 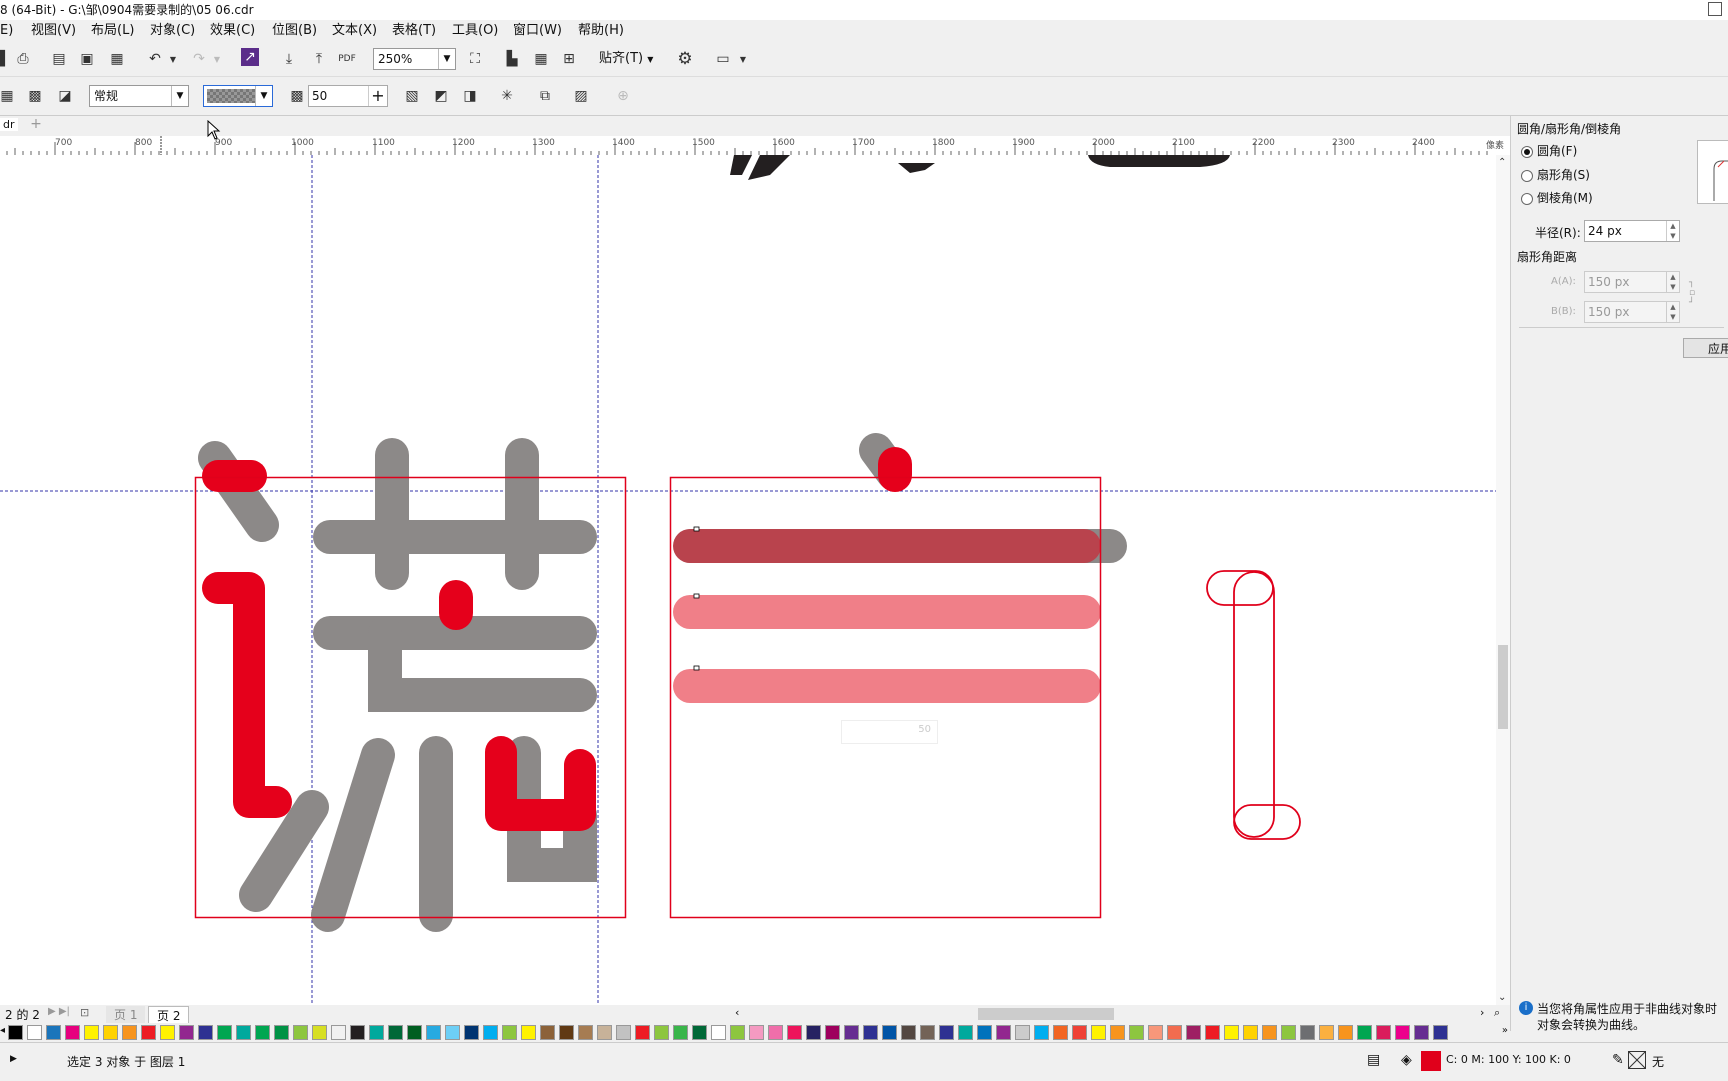 I want to click on transparency-pattern-picker: ▼, so click(x=238, y=96).